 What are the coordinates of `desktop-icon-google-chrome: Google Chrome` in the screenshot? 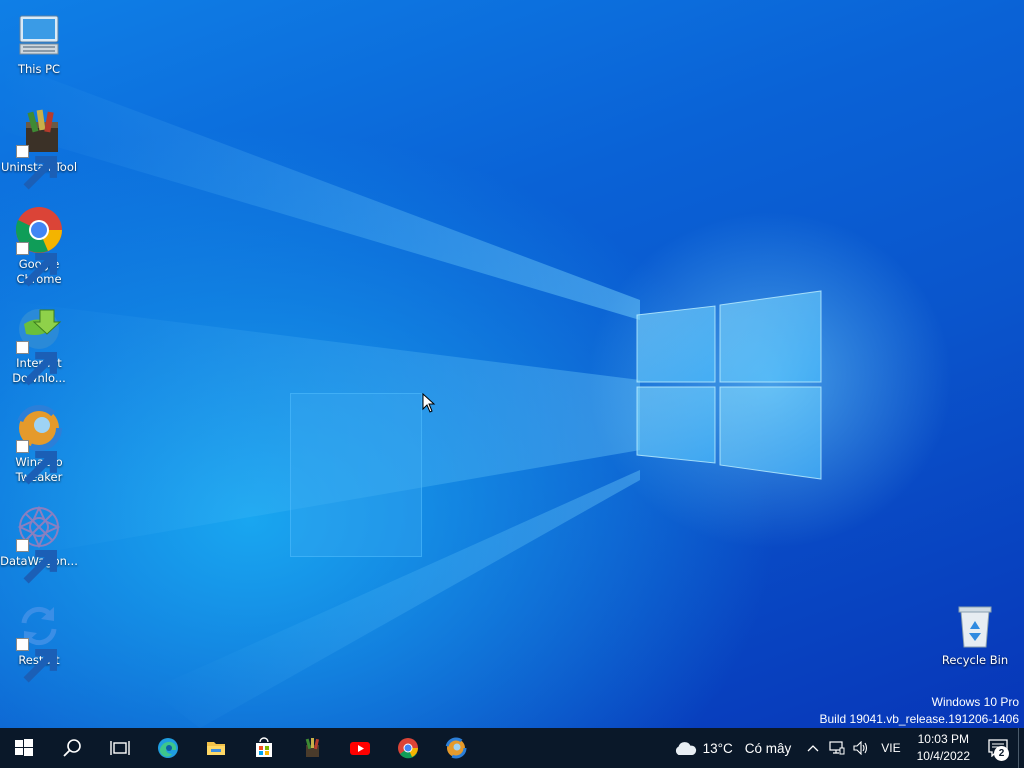 It's located at (39, 246).